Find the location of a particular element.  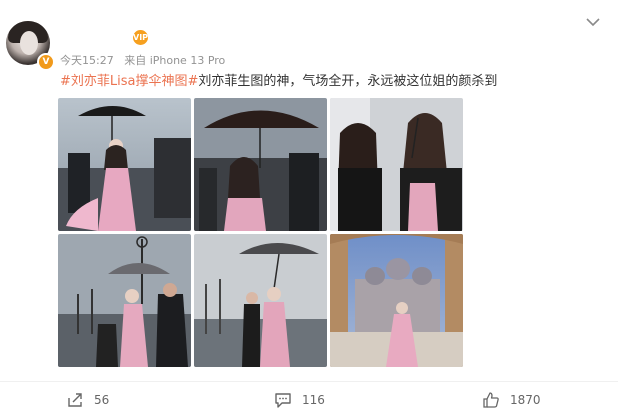

repost-count: 56 is located at coordinates (102, 400).